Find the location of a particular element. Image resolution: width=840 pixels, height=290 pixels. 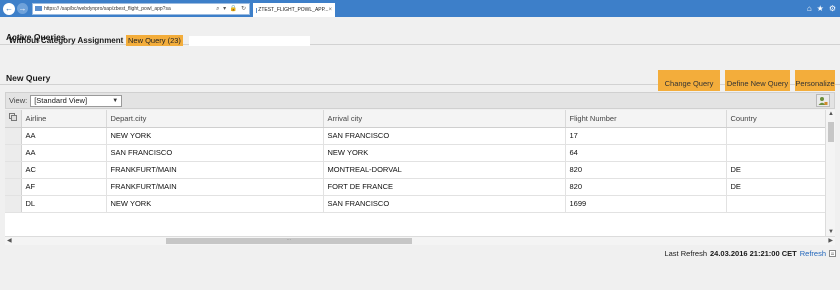

table-row: AA NEW YORK SAN FRANCISCO 17 is located at coordinates (415, 136).